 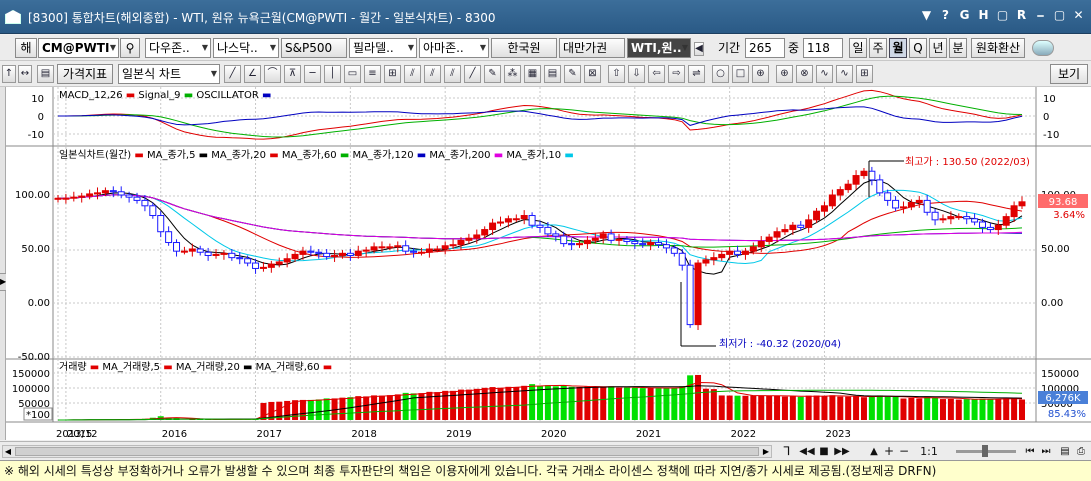 I want to click on wave-2-icon: ∿, so click(x=844, y=74).